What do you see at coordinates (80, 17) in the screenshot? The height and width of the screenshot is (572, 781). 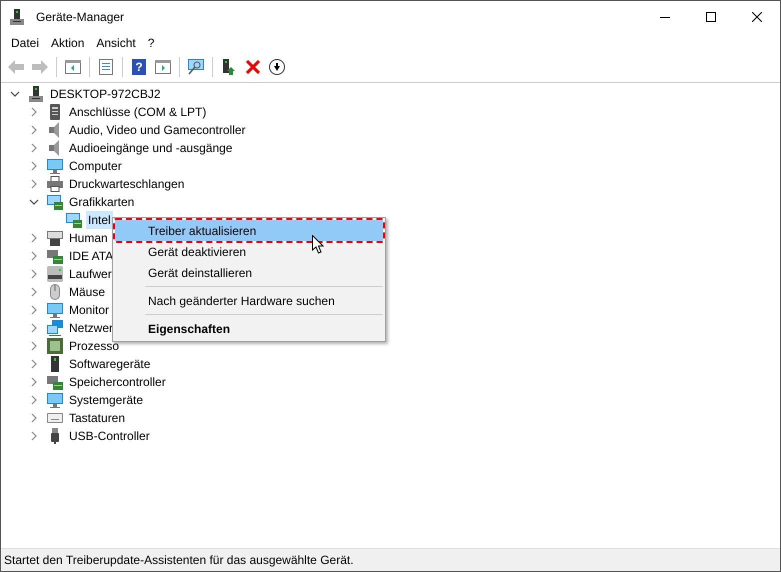 I see `window-title: Geräte-Manager` at bounding box center [80, 17].